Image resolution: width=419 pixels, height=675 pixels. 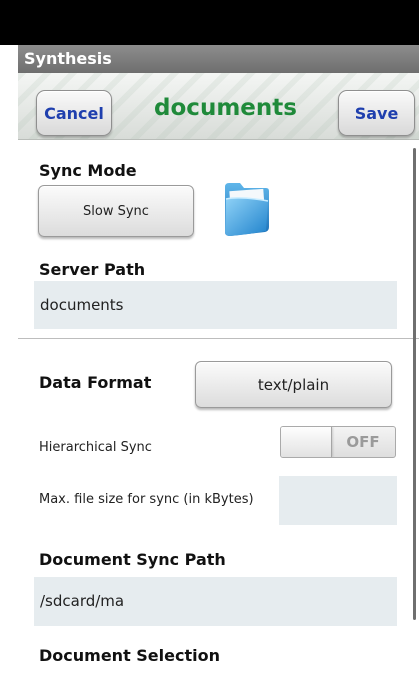 I want to click on data-format-label: Data Format, so click(x=95, y=382).